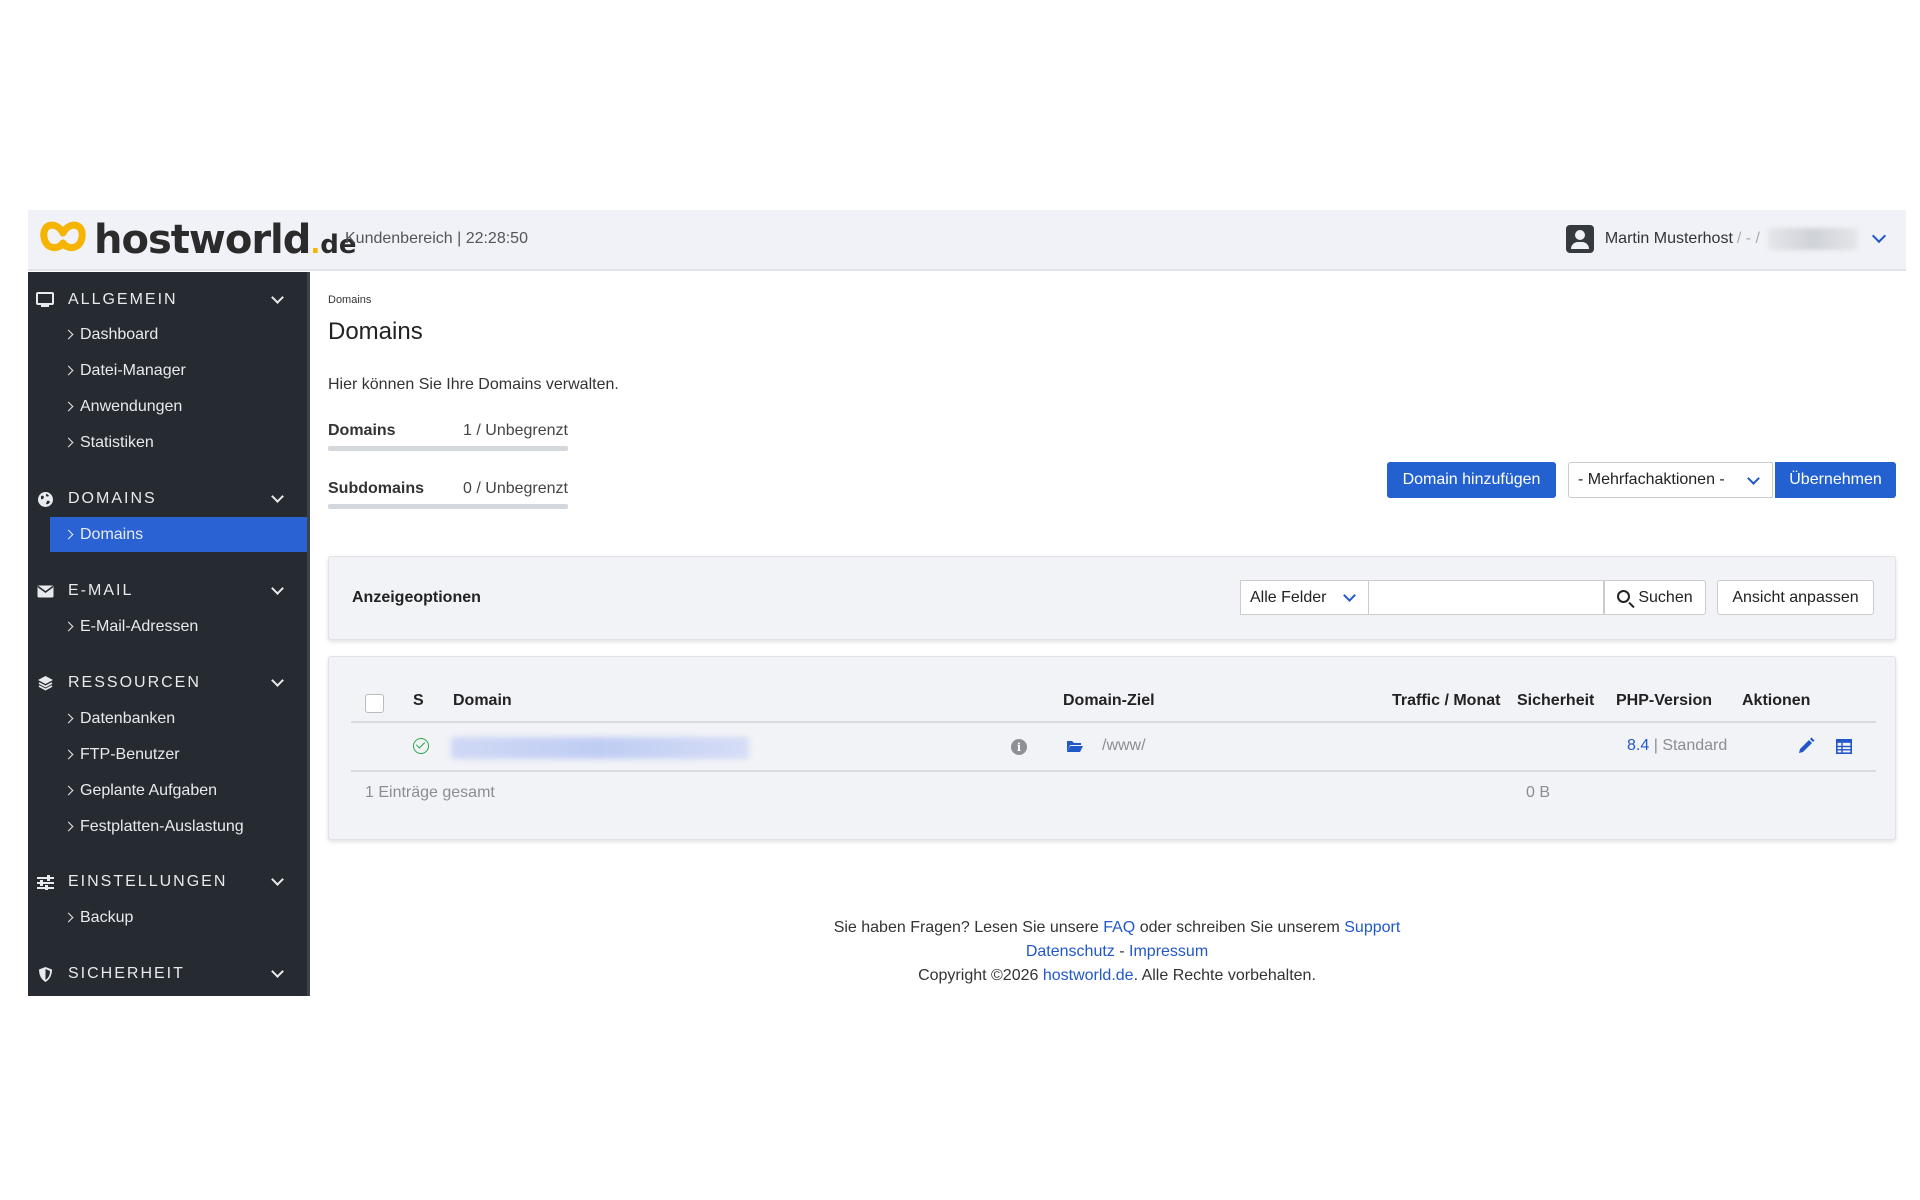 This screenshot has height=1200, width=1920. What do you see at coordinates (167, 974) in the screenshot?
I see `sidebar-section-sicherheit: SICHERHEIT` at bounding box center [167, 974].